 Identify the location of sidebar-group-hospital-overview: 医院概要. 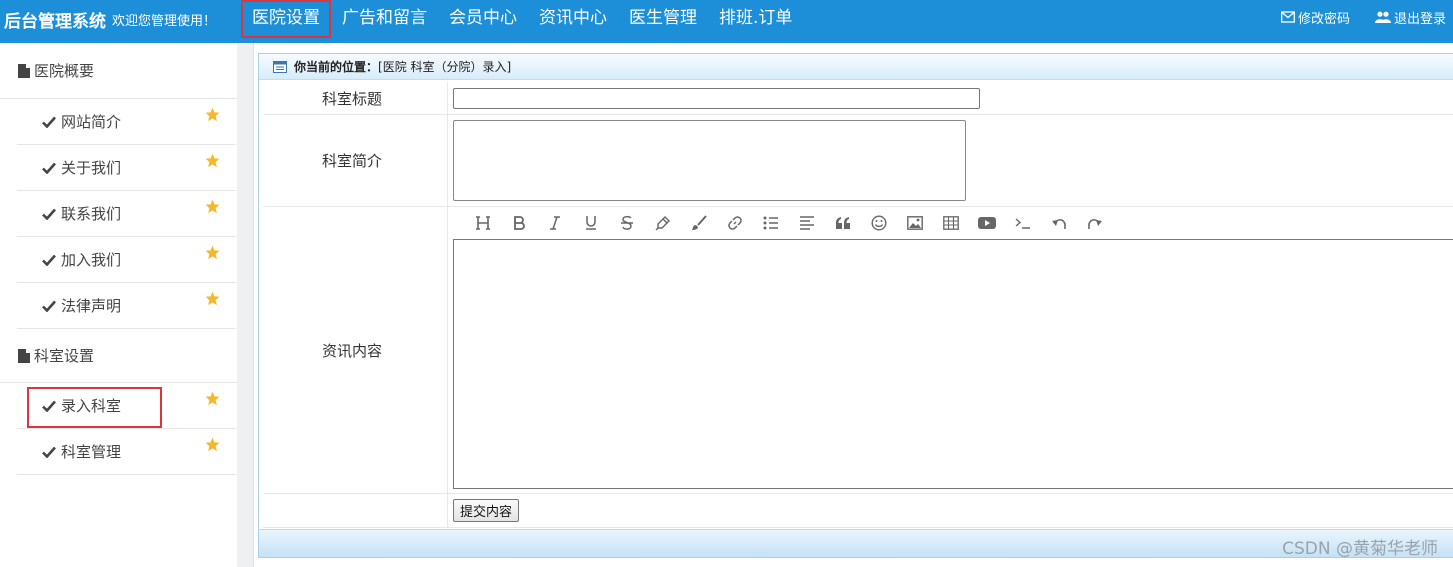
(118, 71).